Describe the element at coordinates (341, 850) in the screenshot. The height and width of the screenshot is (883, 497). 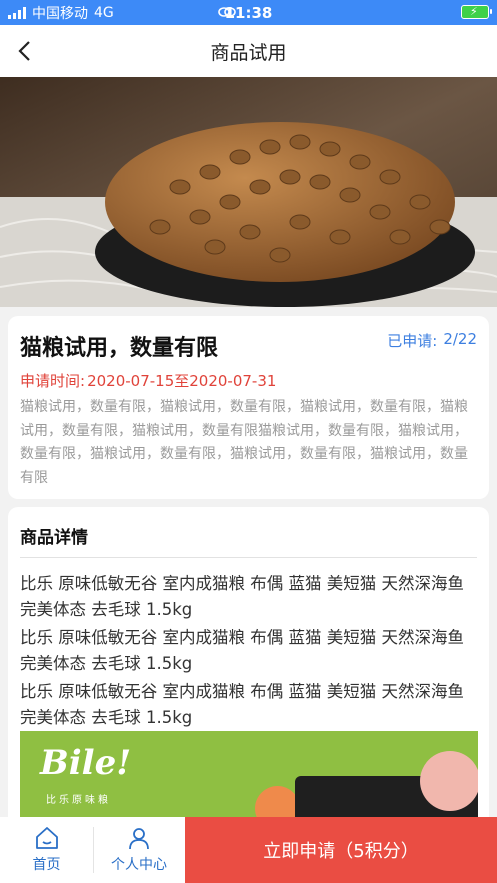
I see `apply-button: 立即申请（5积分）` at that location.